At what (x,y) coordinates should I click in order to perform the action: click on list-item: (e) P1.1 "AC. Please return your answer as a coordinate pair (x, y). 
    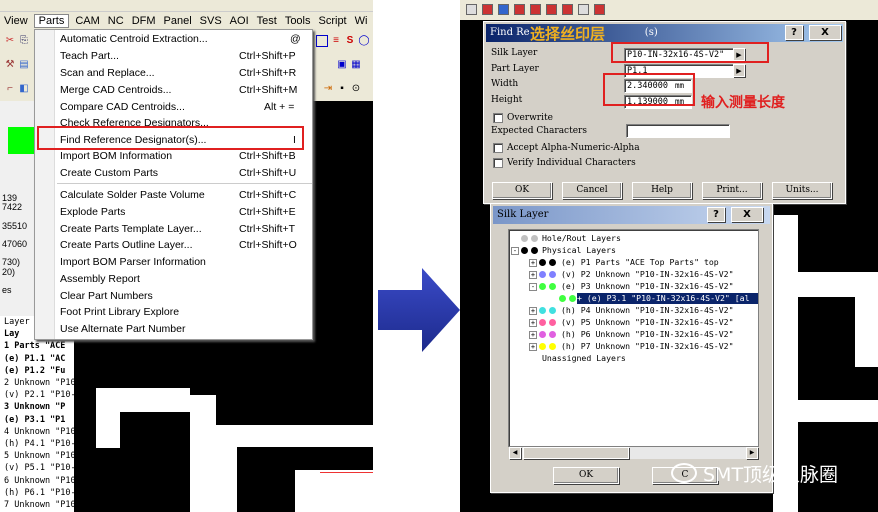
    Looking at the image, I should click on (39, 359).